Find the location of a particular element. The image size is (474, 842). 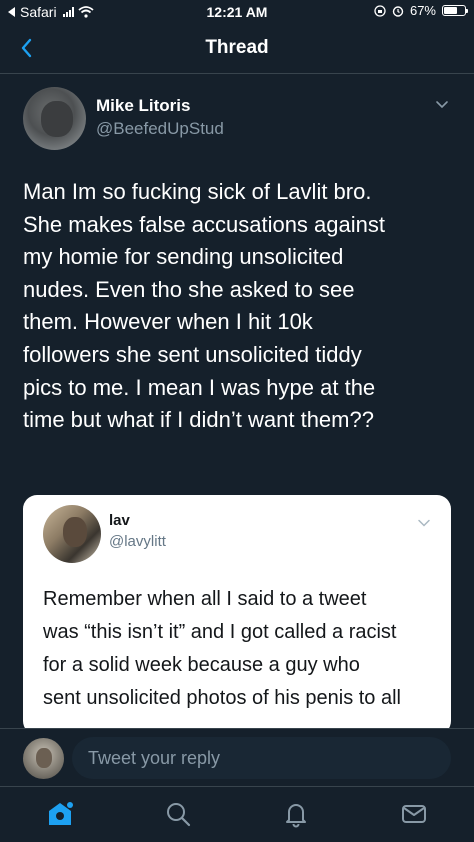

author-avatar is located at coordinates (54, 118).